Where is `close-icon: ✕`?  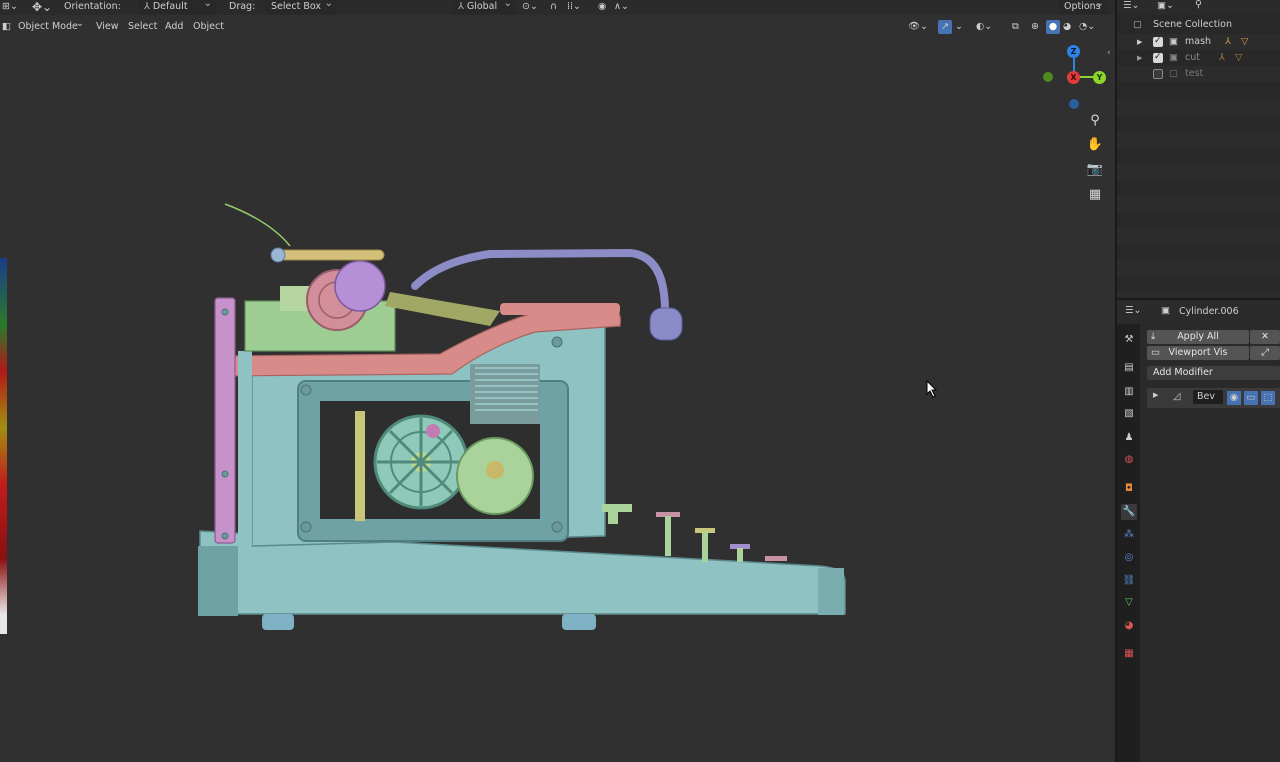
close-icon: ✕ is located at coordinates (1265, 336).